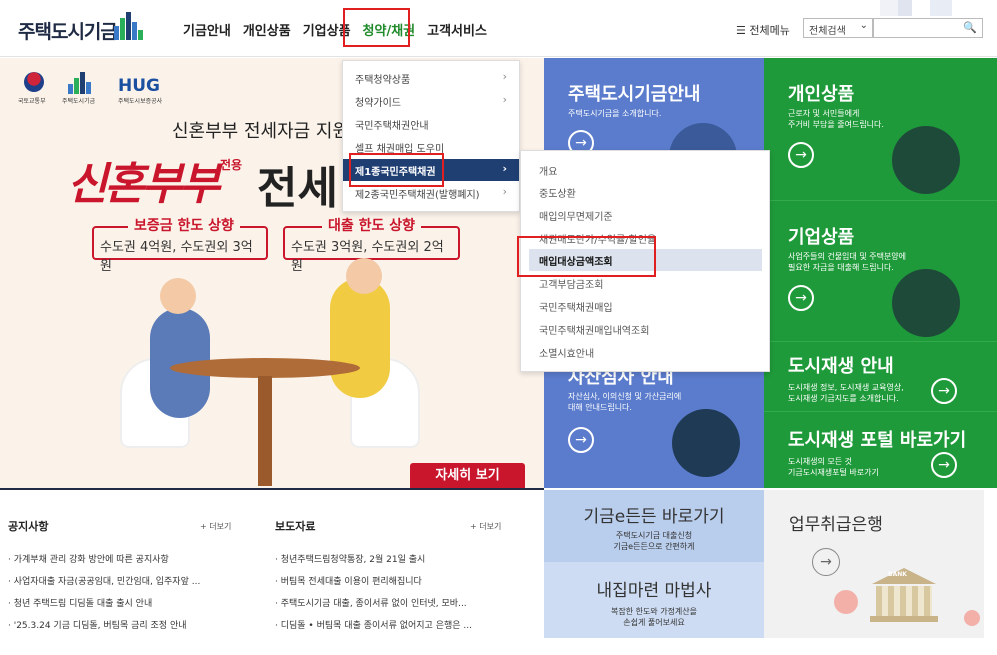  Describe the element at coordinates (395, 172) in the screenshot. I see `menu-item-label: 제1종국민주택채권` at that location.